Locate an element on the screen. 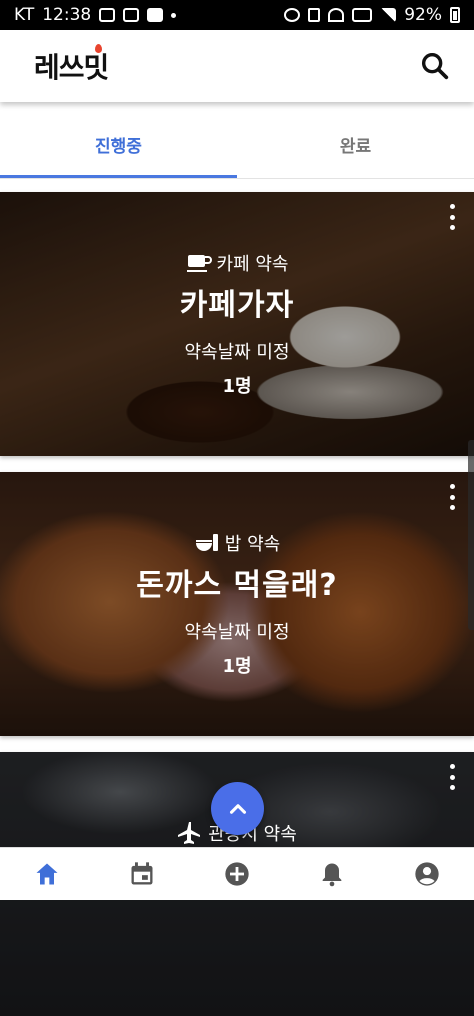 The width and height of the screenshot is (474, 1016). nav-calendar is located at coordinates (142, 874).